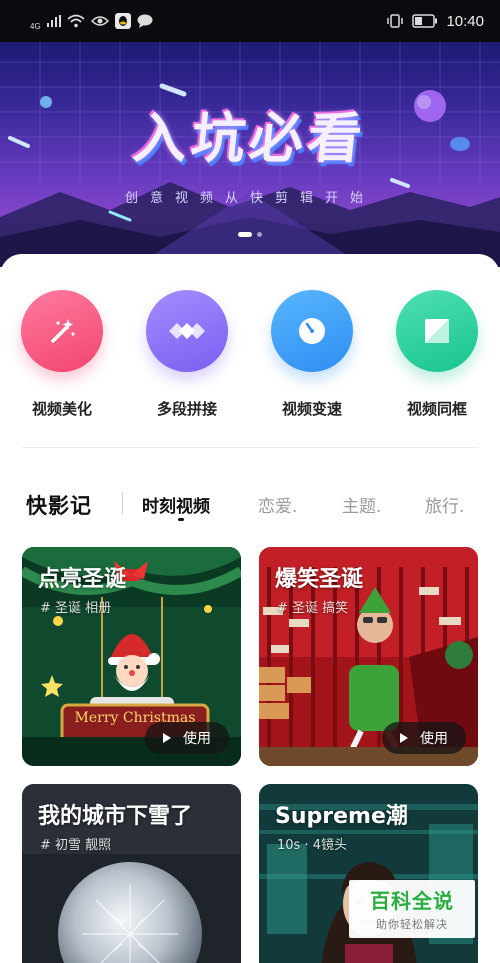 This screenshot has height=963, width=500. Describe the element at coordinates (249, 138) in the screenshot. I see `banner-title: 入坑必看` at that location.